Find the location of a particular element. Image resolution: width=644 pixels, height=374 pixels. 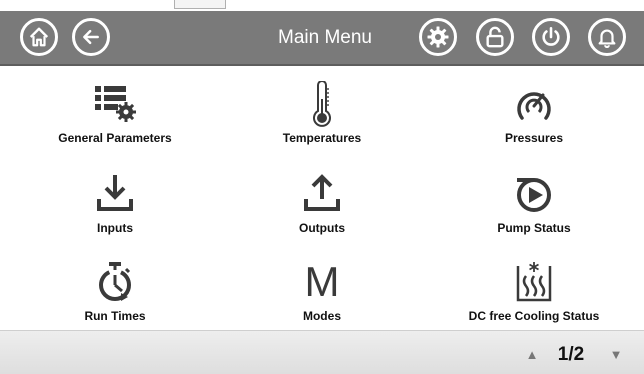

page-up-button: ▲ is located at coordinates (532, 355).